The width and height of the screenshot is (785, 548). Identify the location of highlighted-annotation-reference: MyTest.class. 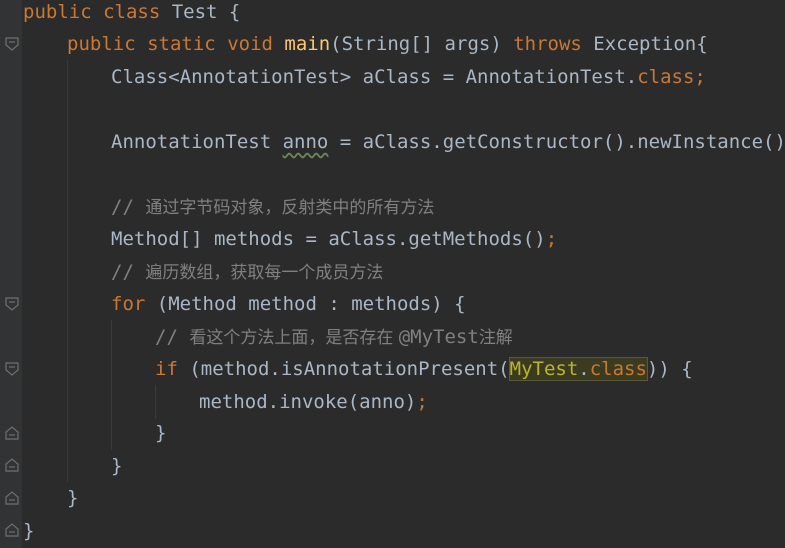
(578, 369).